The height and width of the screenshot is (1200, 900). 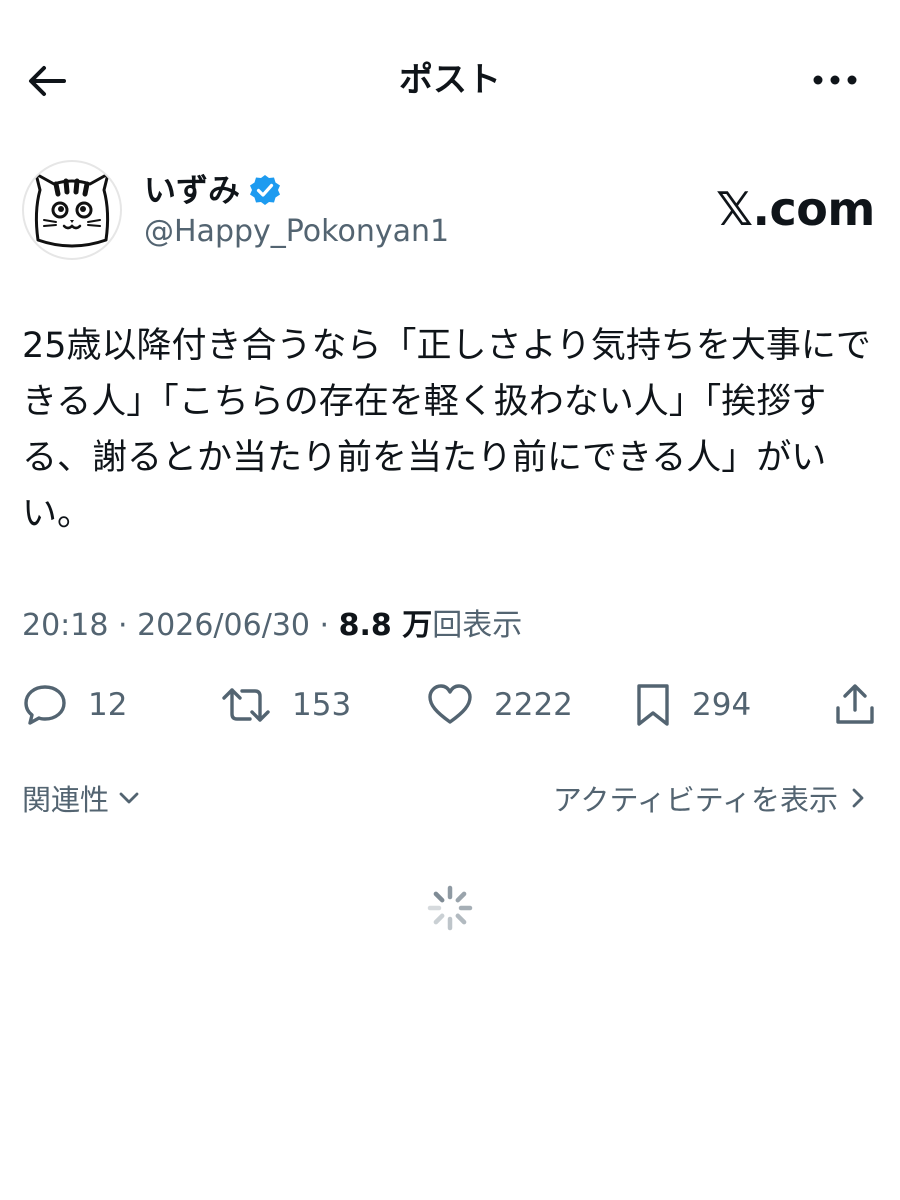 What do you see at coordinates (74, 705) in the screenshot?
I see `reply-button: 12` at bounding box center [74, 705].